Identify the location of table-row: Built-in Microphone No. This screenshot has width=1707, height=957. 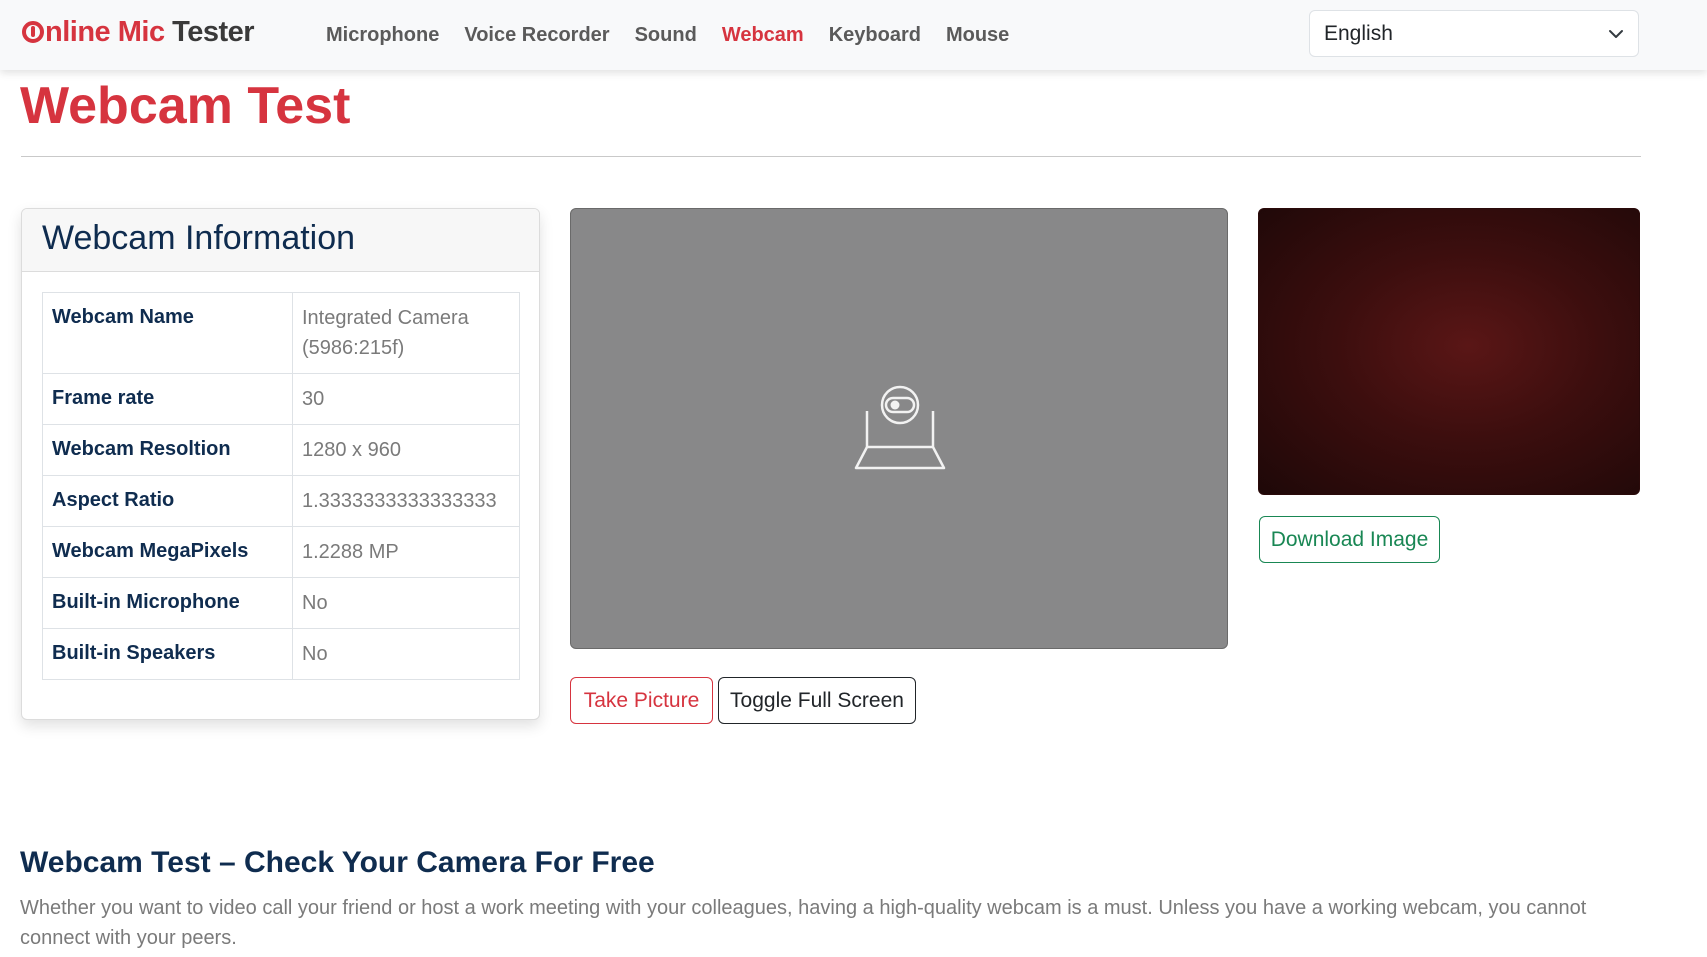
(281, 603).